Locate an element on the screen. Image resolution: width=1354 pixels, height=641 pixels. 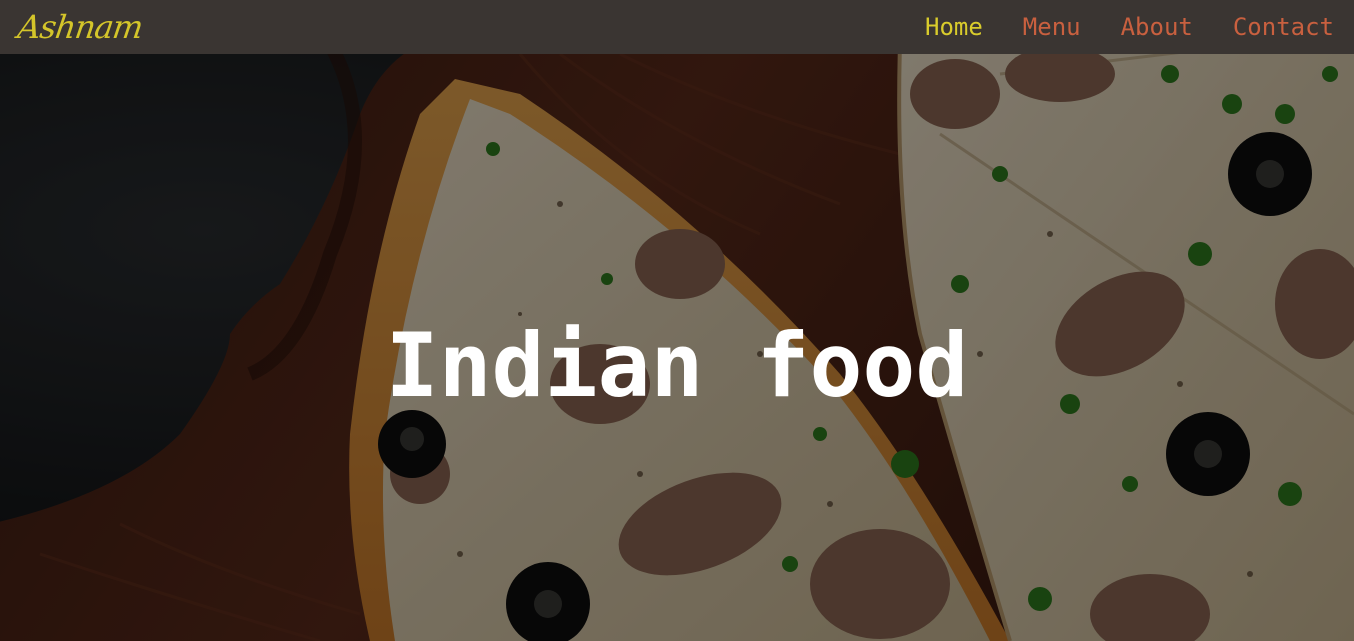
nav-link-home: Home is located at coordinates (954, 27).